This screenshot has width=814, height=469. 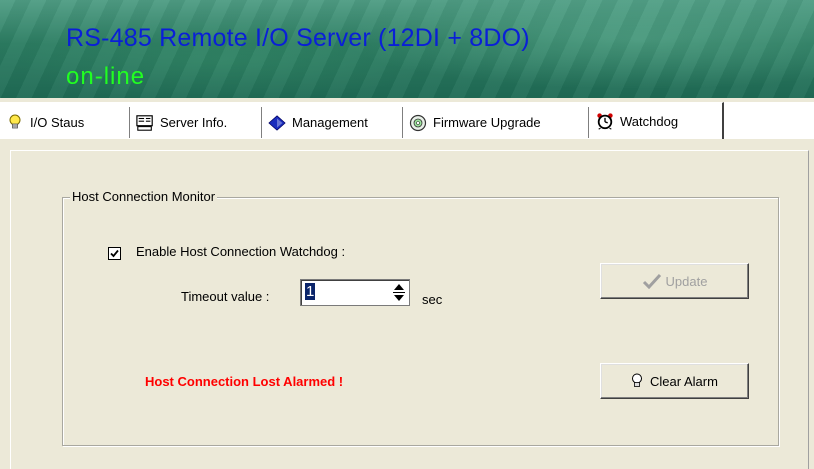 I want to click on spin-buttons, so click(x=399, y=292).